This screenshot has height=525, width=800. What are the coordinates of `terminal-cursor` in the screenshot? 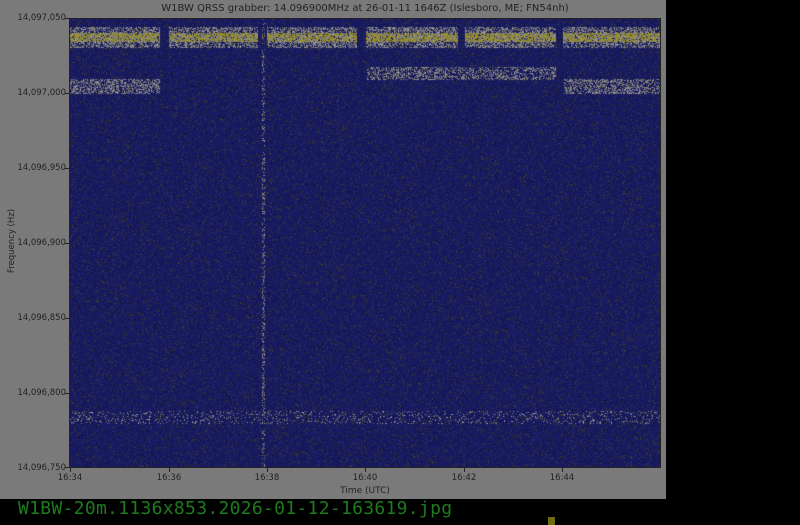 It's located at (551, 521).